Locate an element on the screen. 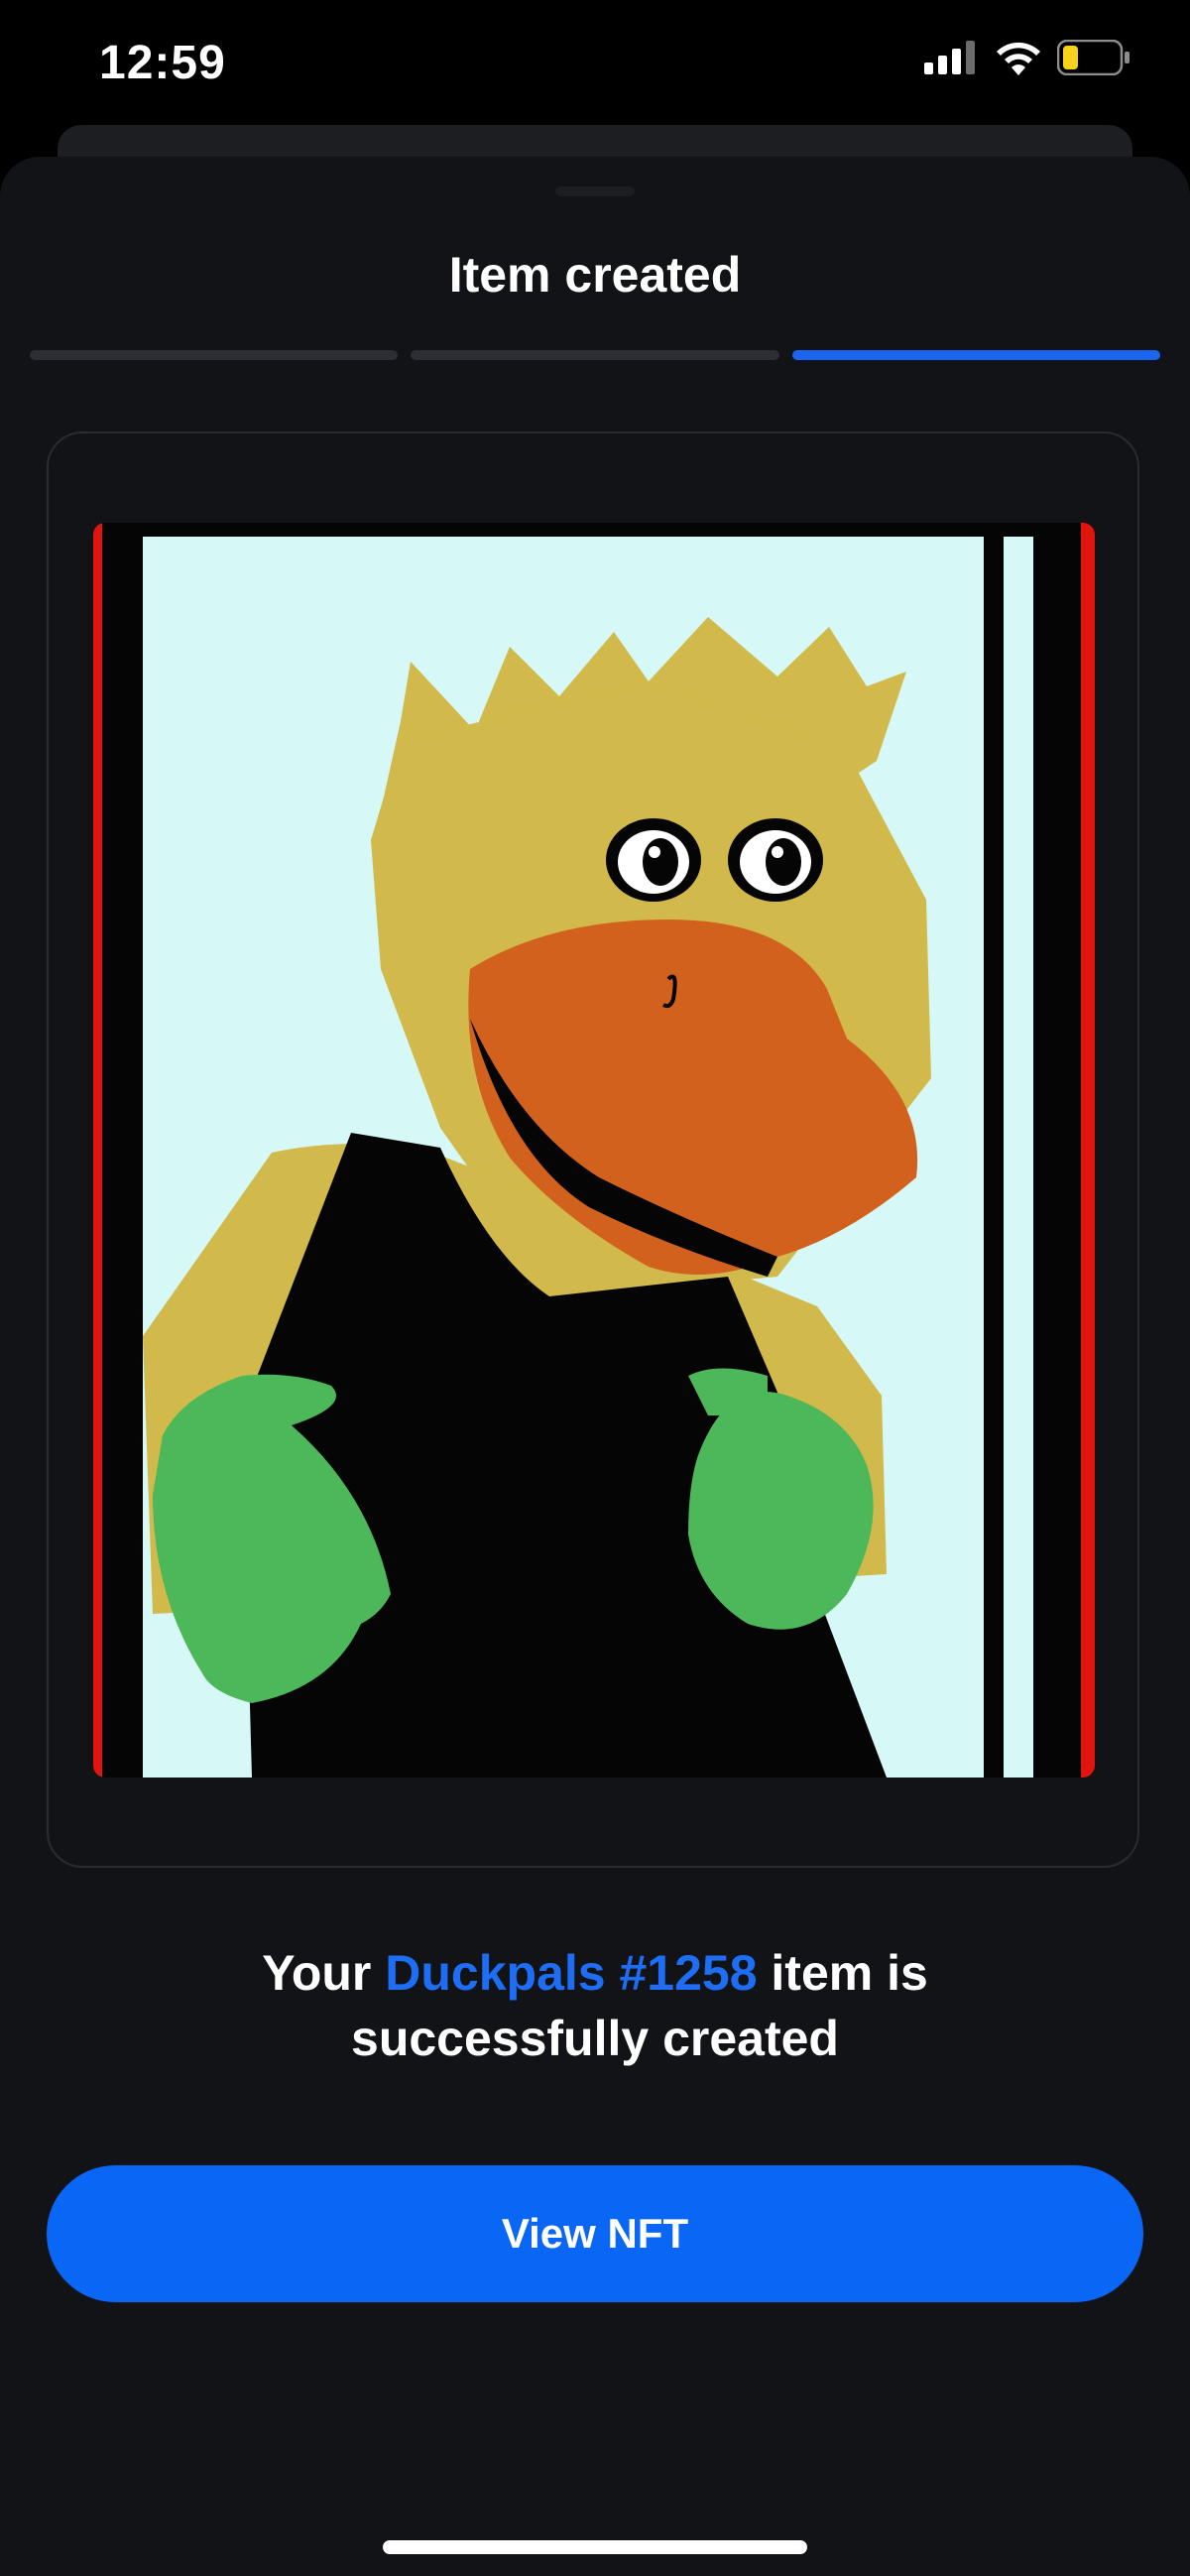  wifi-icon is located at coordinates (1018, 58).